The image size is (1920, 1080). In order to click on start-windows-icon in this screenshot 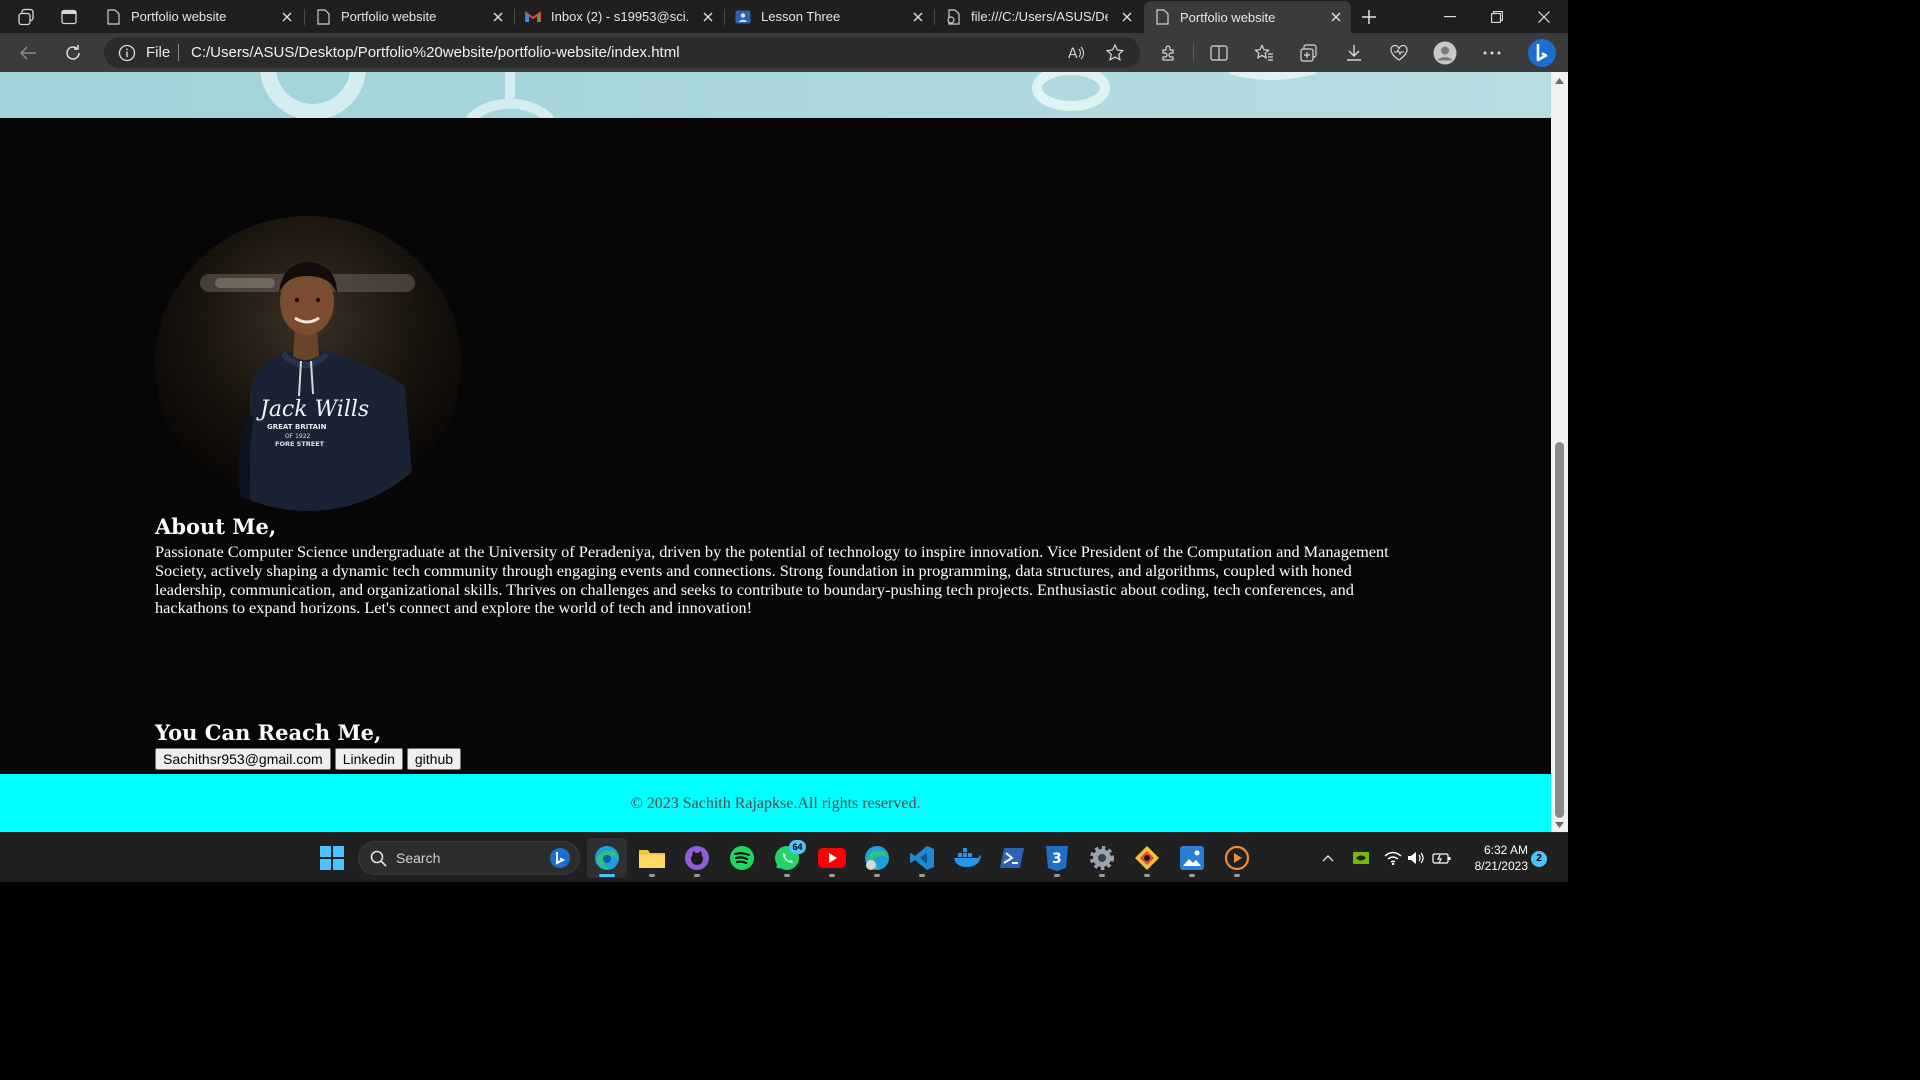, I will do `click(332, 858)`.